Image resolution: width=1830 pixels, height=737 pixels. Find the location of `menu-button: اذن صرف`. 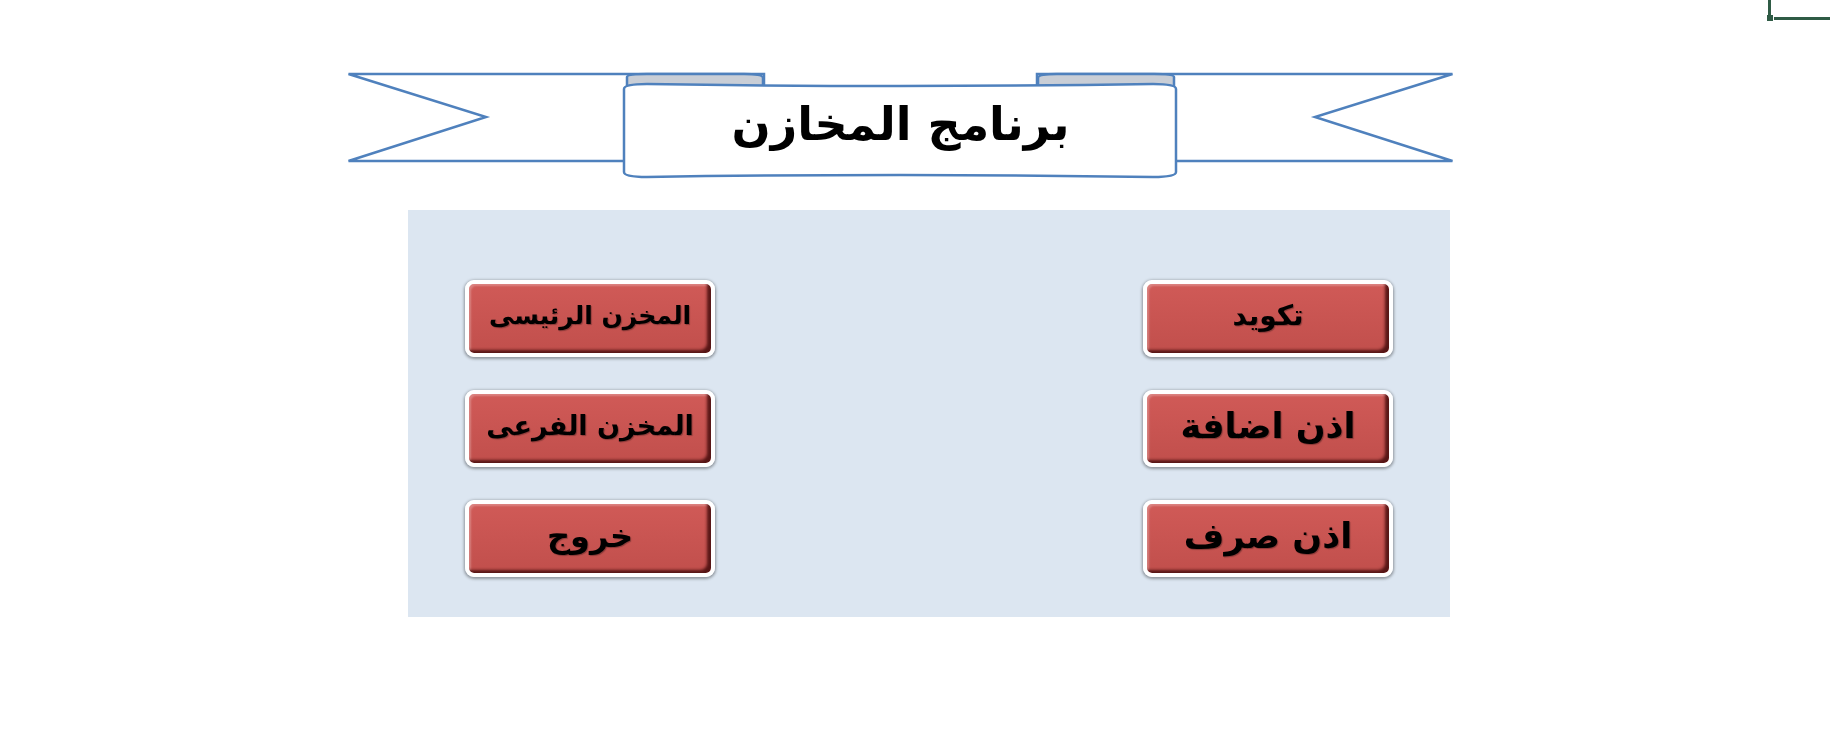

menu-button: اذن صرف is located at coordinates (1268, 538).